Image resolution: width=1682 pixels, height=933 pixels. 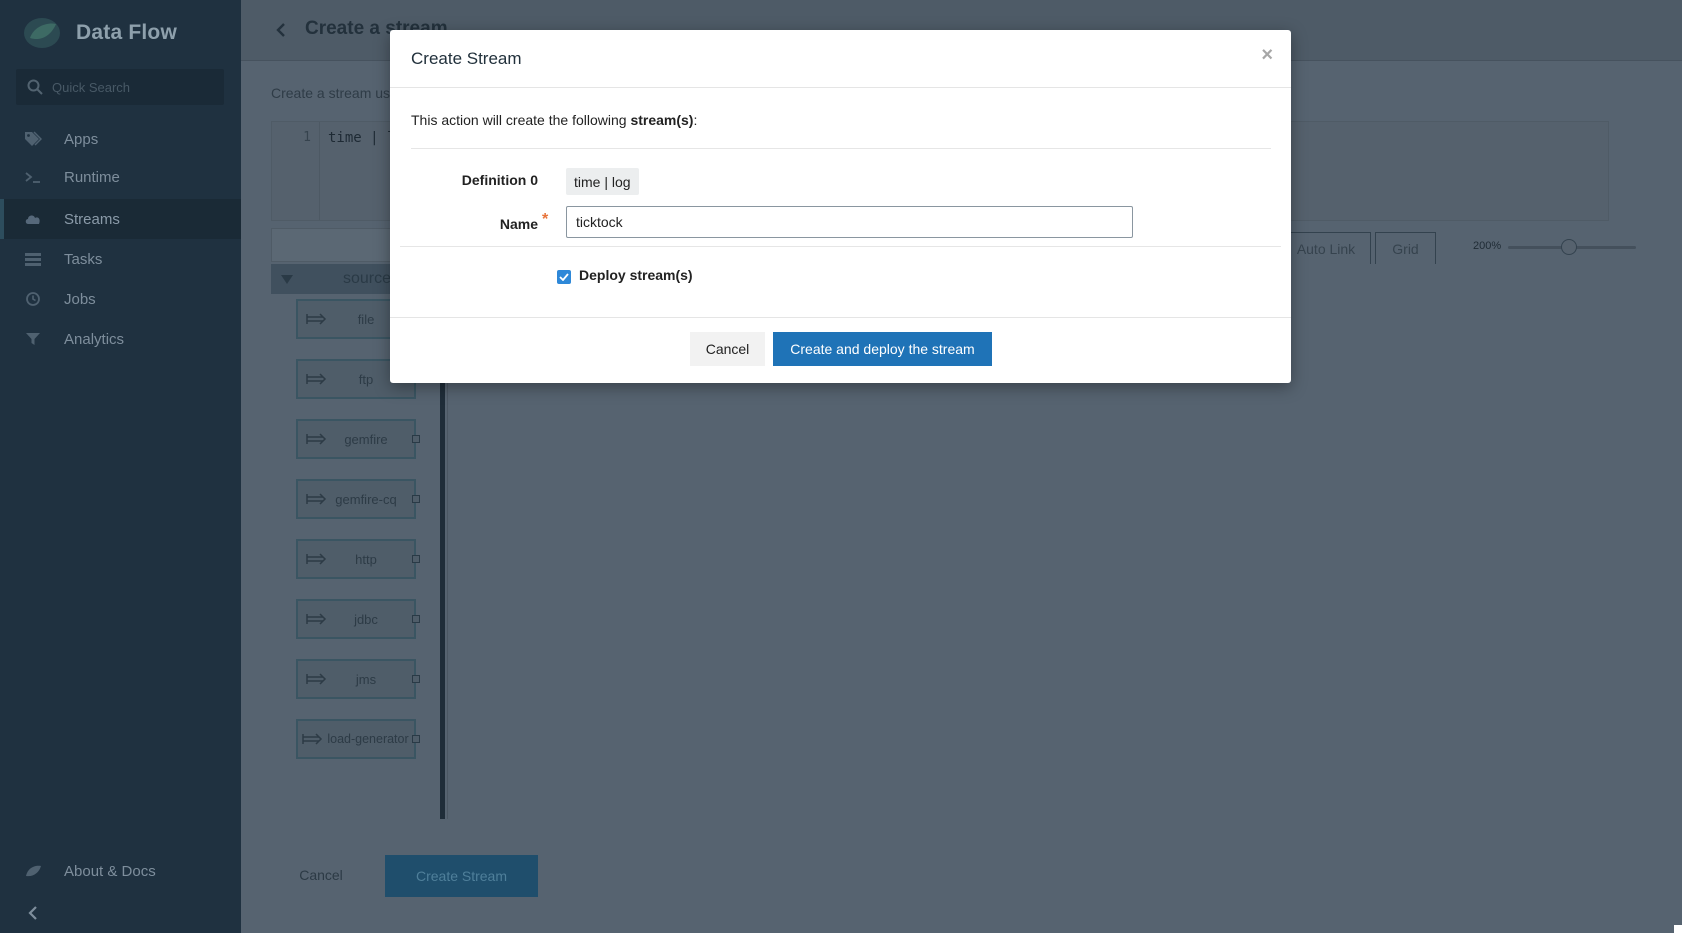 What do you see at coordinates (840, 59) in the screenshot?
I see `modal-header: Create Stream ×` at bounding box center [840, 59].